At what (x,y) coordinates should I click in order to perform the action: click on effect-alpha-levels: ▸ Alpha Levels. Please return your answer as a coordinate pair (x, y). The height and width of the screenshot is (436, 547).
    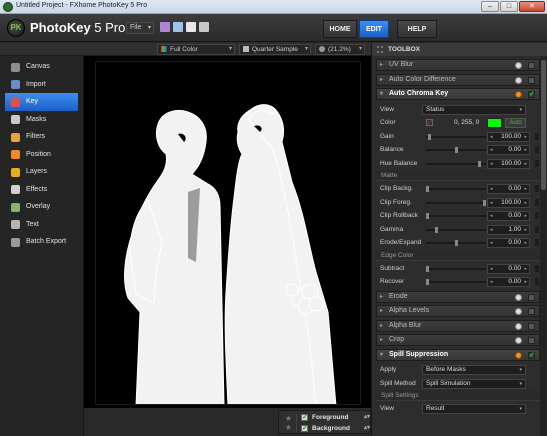
    Looking at the image, I should click on (458, 311).